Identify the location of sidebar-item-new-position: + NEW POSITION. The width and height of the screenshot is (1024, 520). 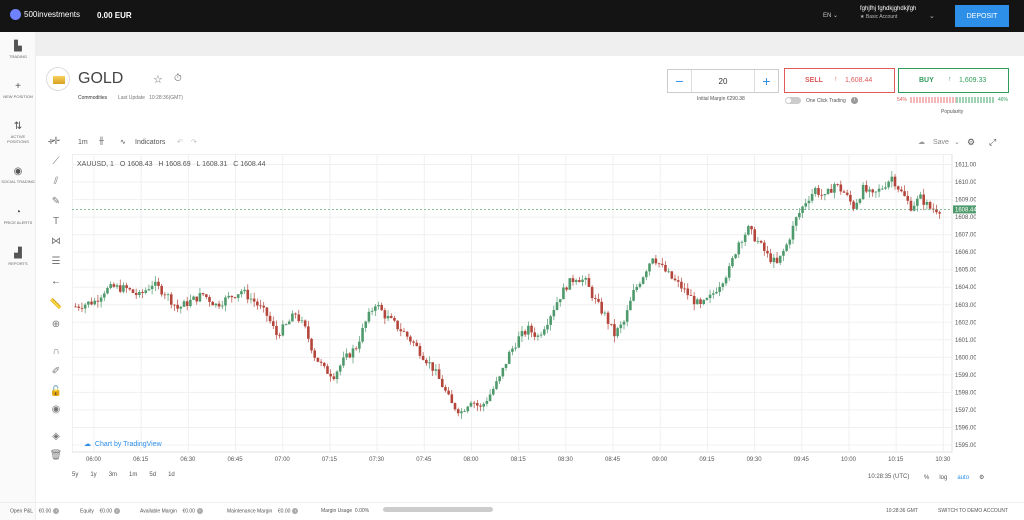
(18, 91).